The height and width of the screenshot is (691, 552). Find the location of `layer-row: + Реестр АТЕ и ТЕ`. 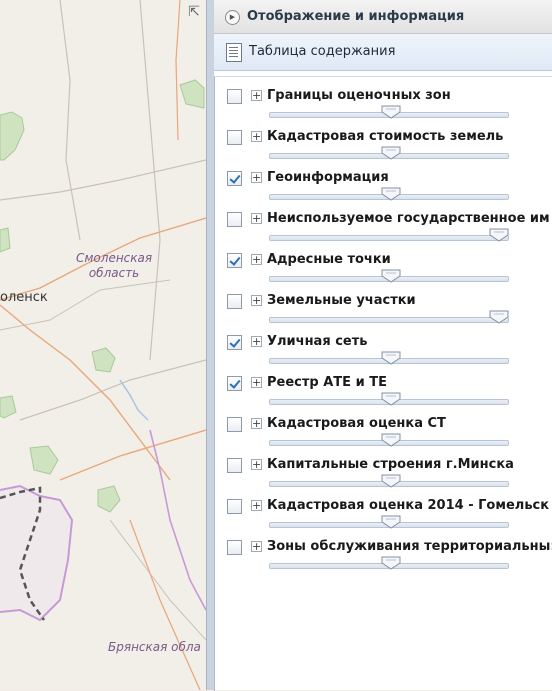

layer-row: + Реестр АТЕ и ТЕ is located at coordinates (383, 390).